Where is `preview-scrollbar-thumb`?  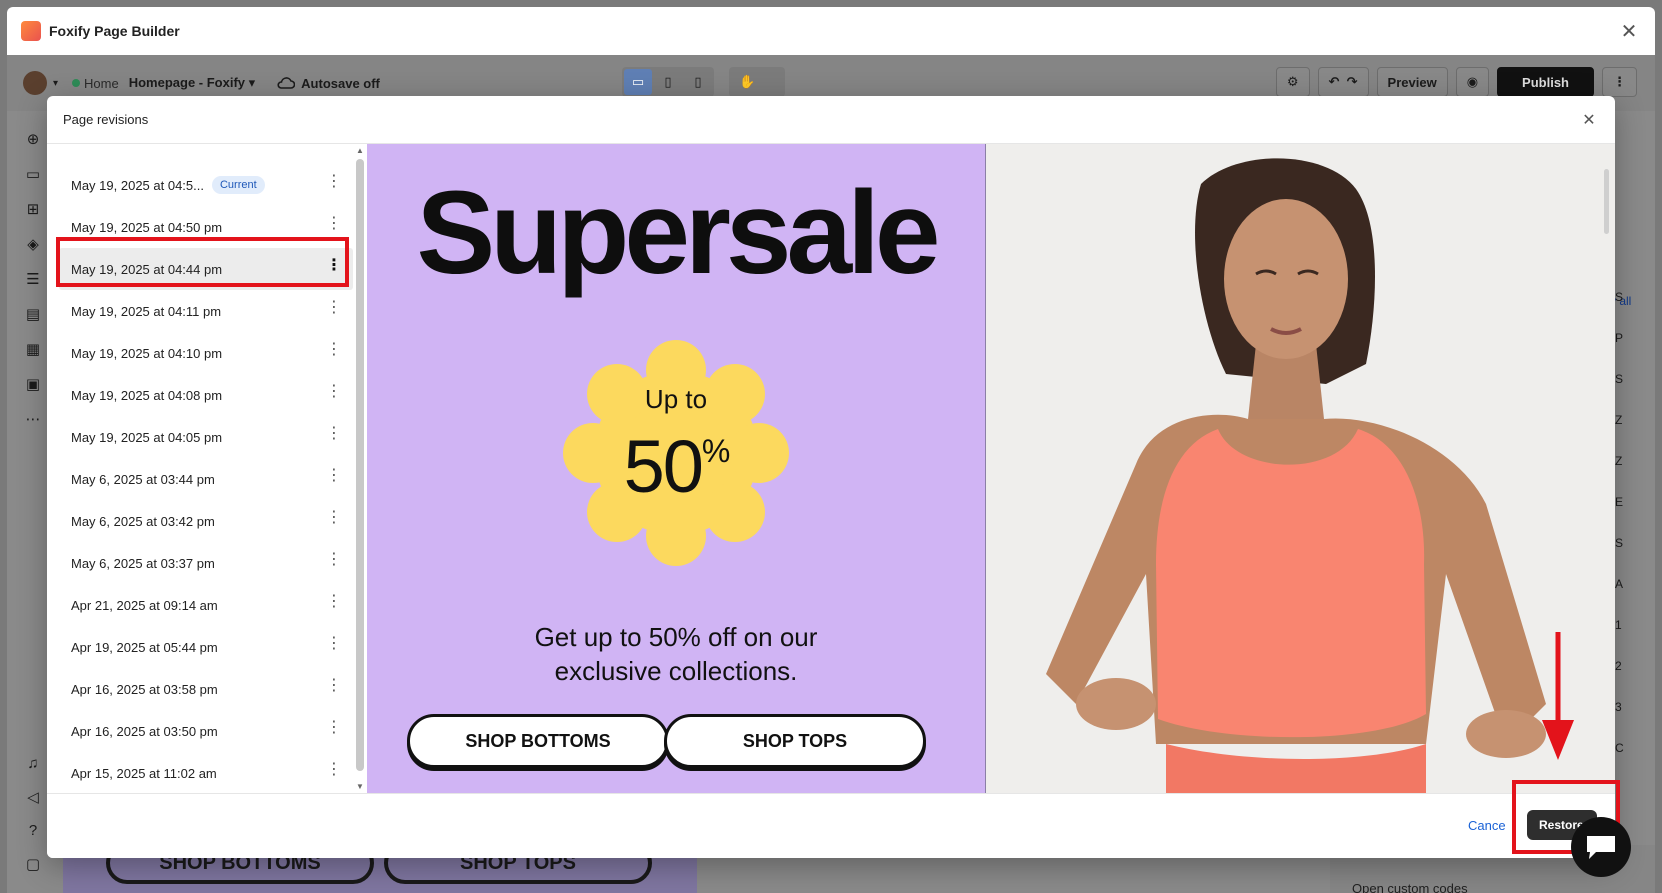
preview-scrollbar-thumb is located at coordinates (1606, 201).